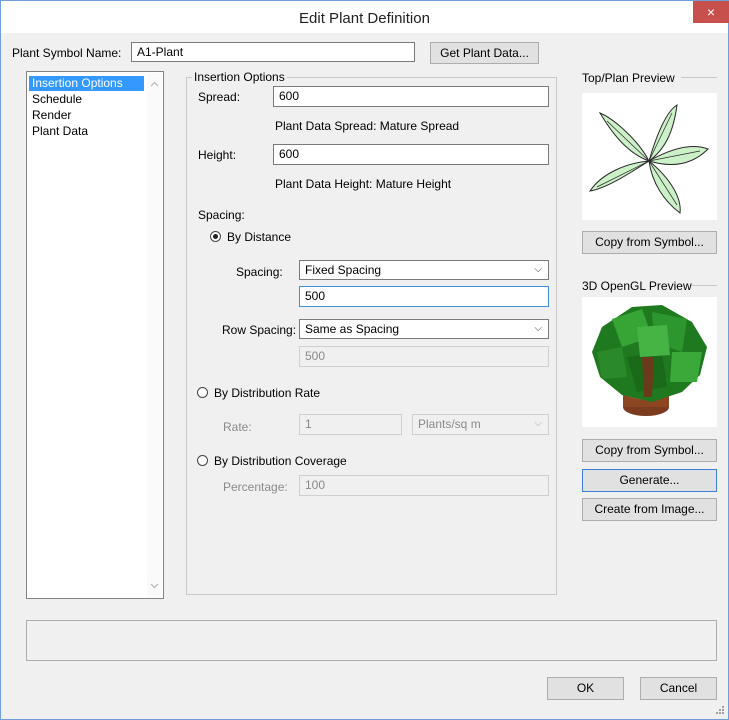 The width and height of the screenshot is (729, 720). What do you see at coordinates (424, 356) in the screenshot?
I see `row-spacing-value-input: 500` at bounding box center [424, 356].